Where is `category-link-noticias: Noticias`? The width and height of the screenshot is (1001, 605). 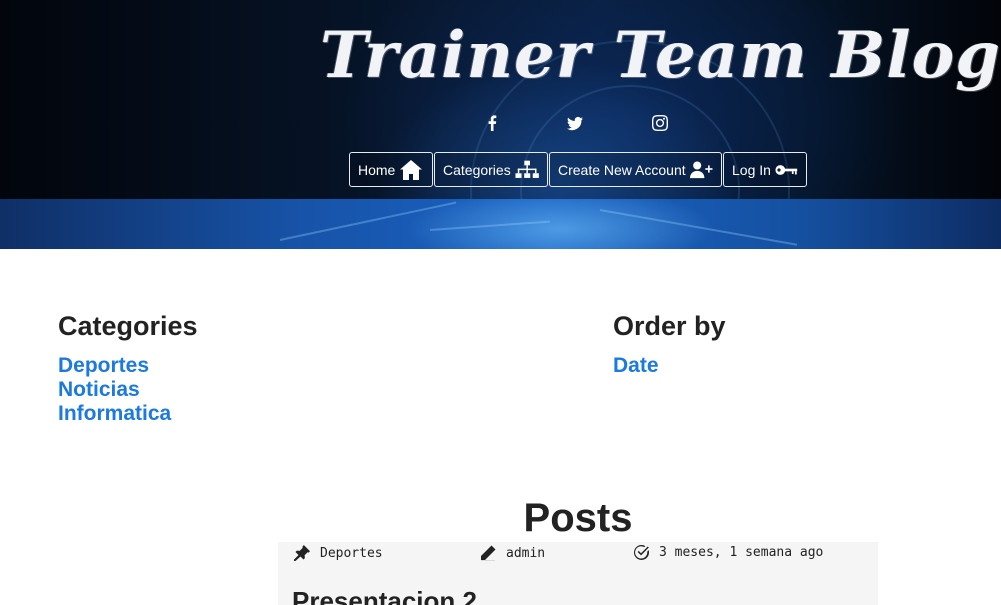
category-link-noticias: Noticias is located at coordinates (99, 390).